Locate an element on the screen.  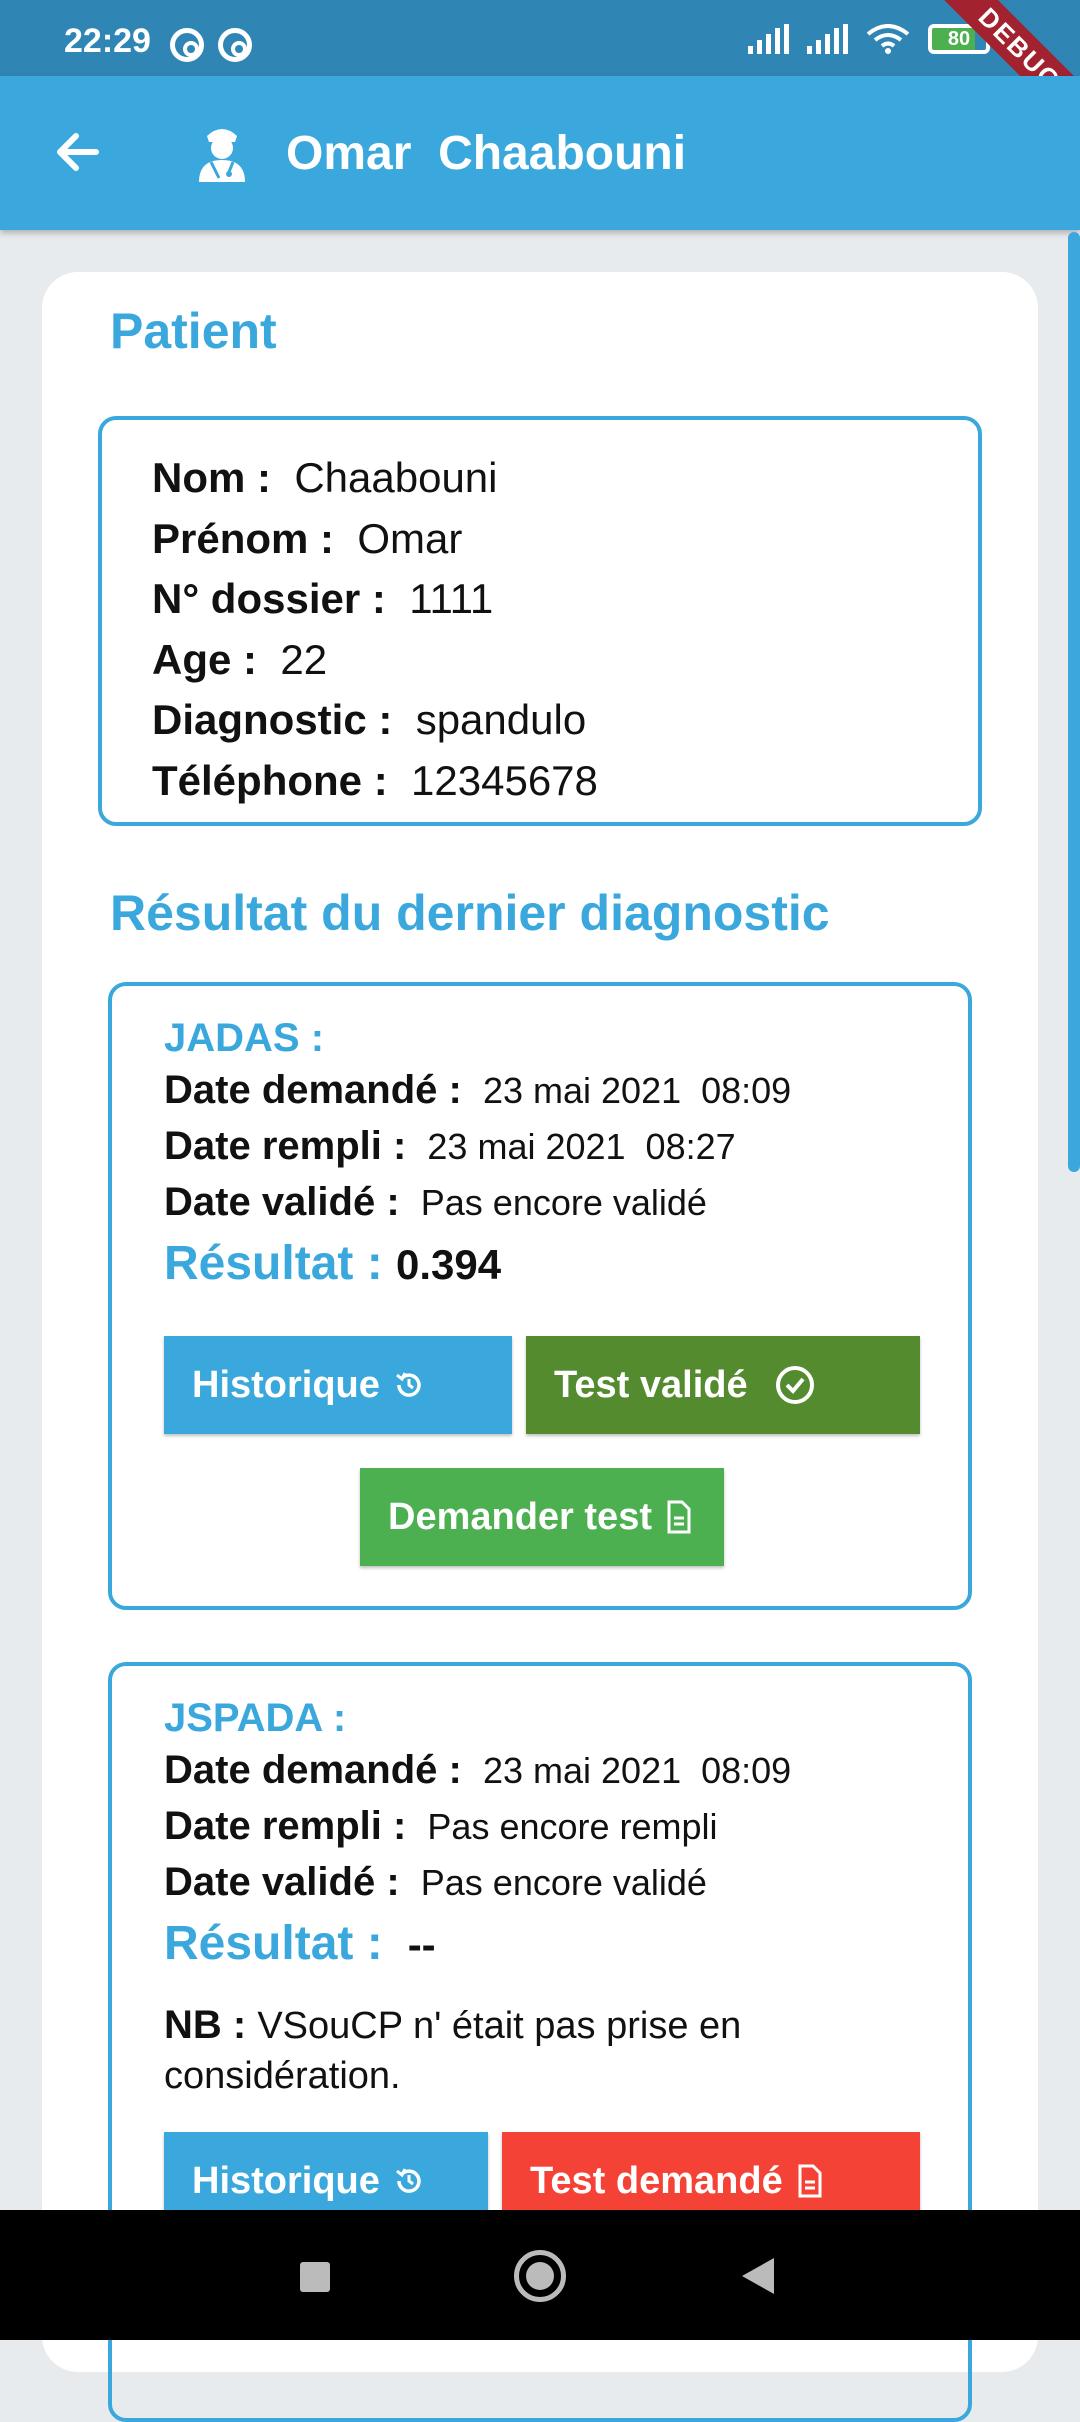
status-icons: 80 is located at coordinates (872, 39).